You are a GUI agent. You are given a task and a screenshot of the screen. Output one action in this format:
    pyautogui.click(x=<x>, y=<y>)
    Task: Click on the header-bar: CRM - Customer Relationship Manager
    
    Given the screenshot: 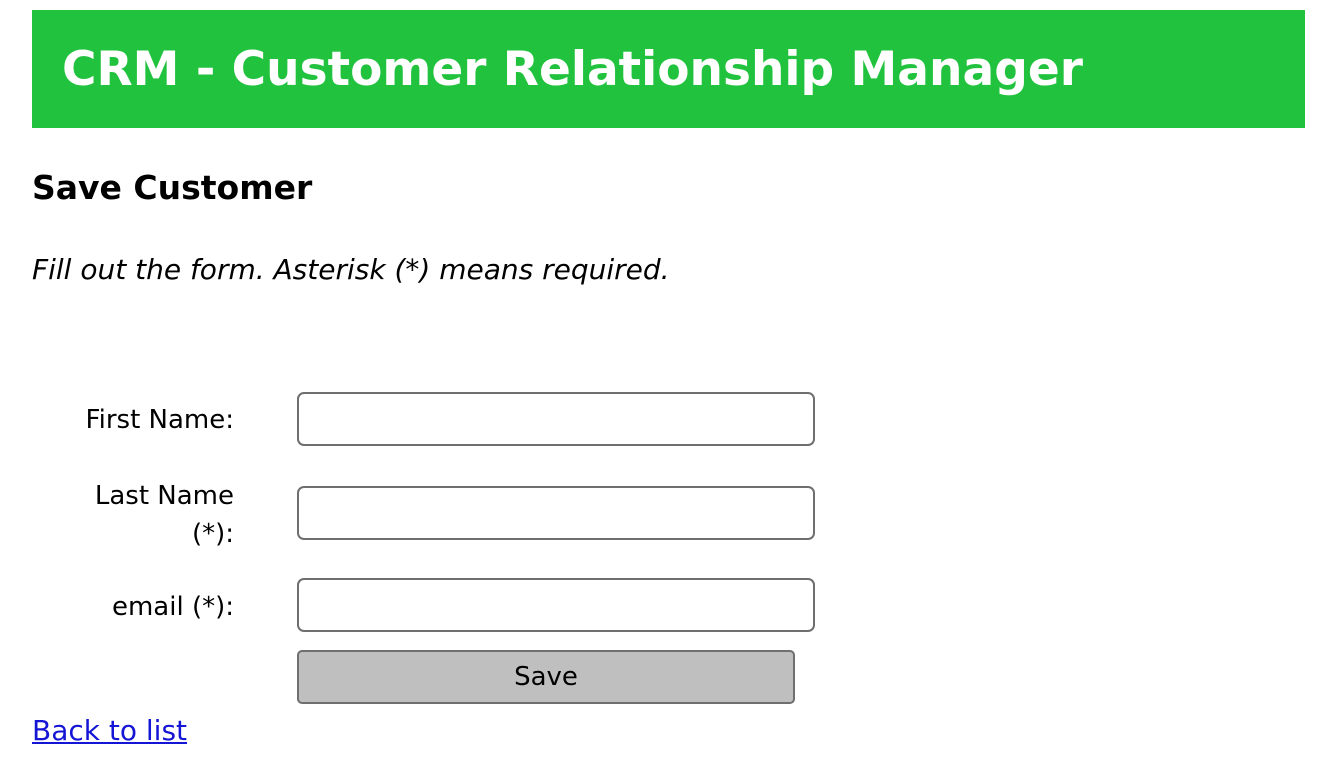 What is the action you would take?
    pyautogui.click(x=668, y=69)
    